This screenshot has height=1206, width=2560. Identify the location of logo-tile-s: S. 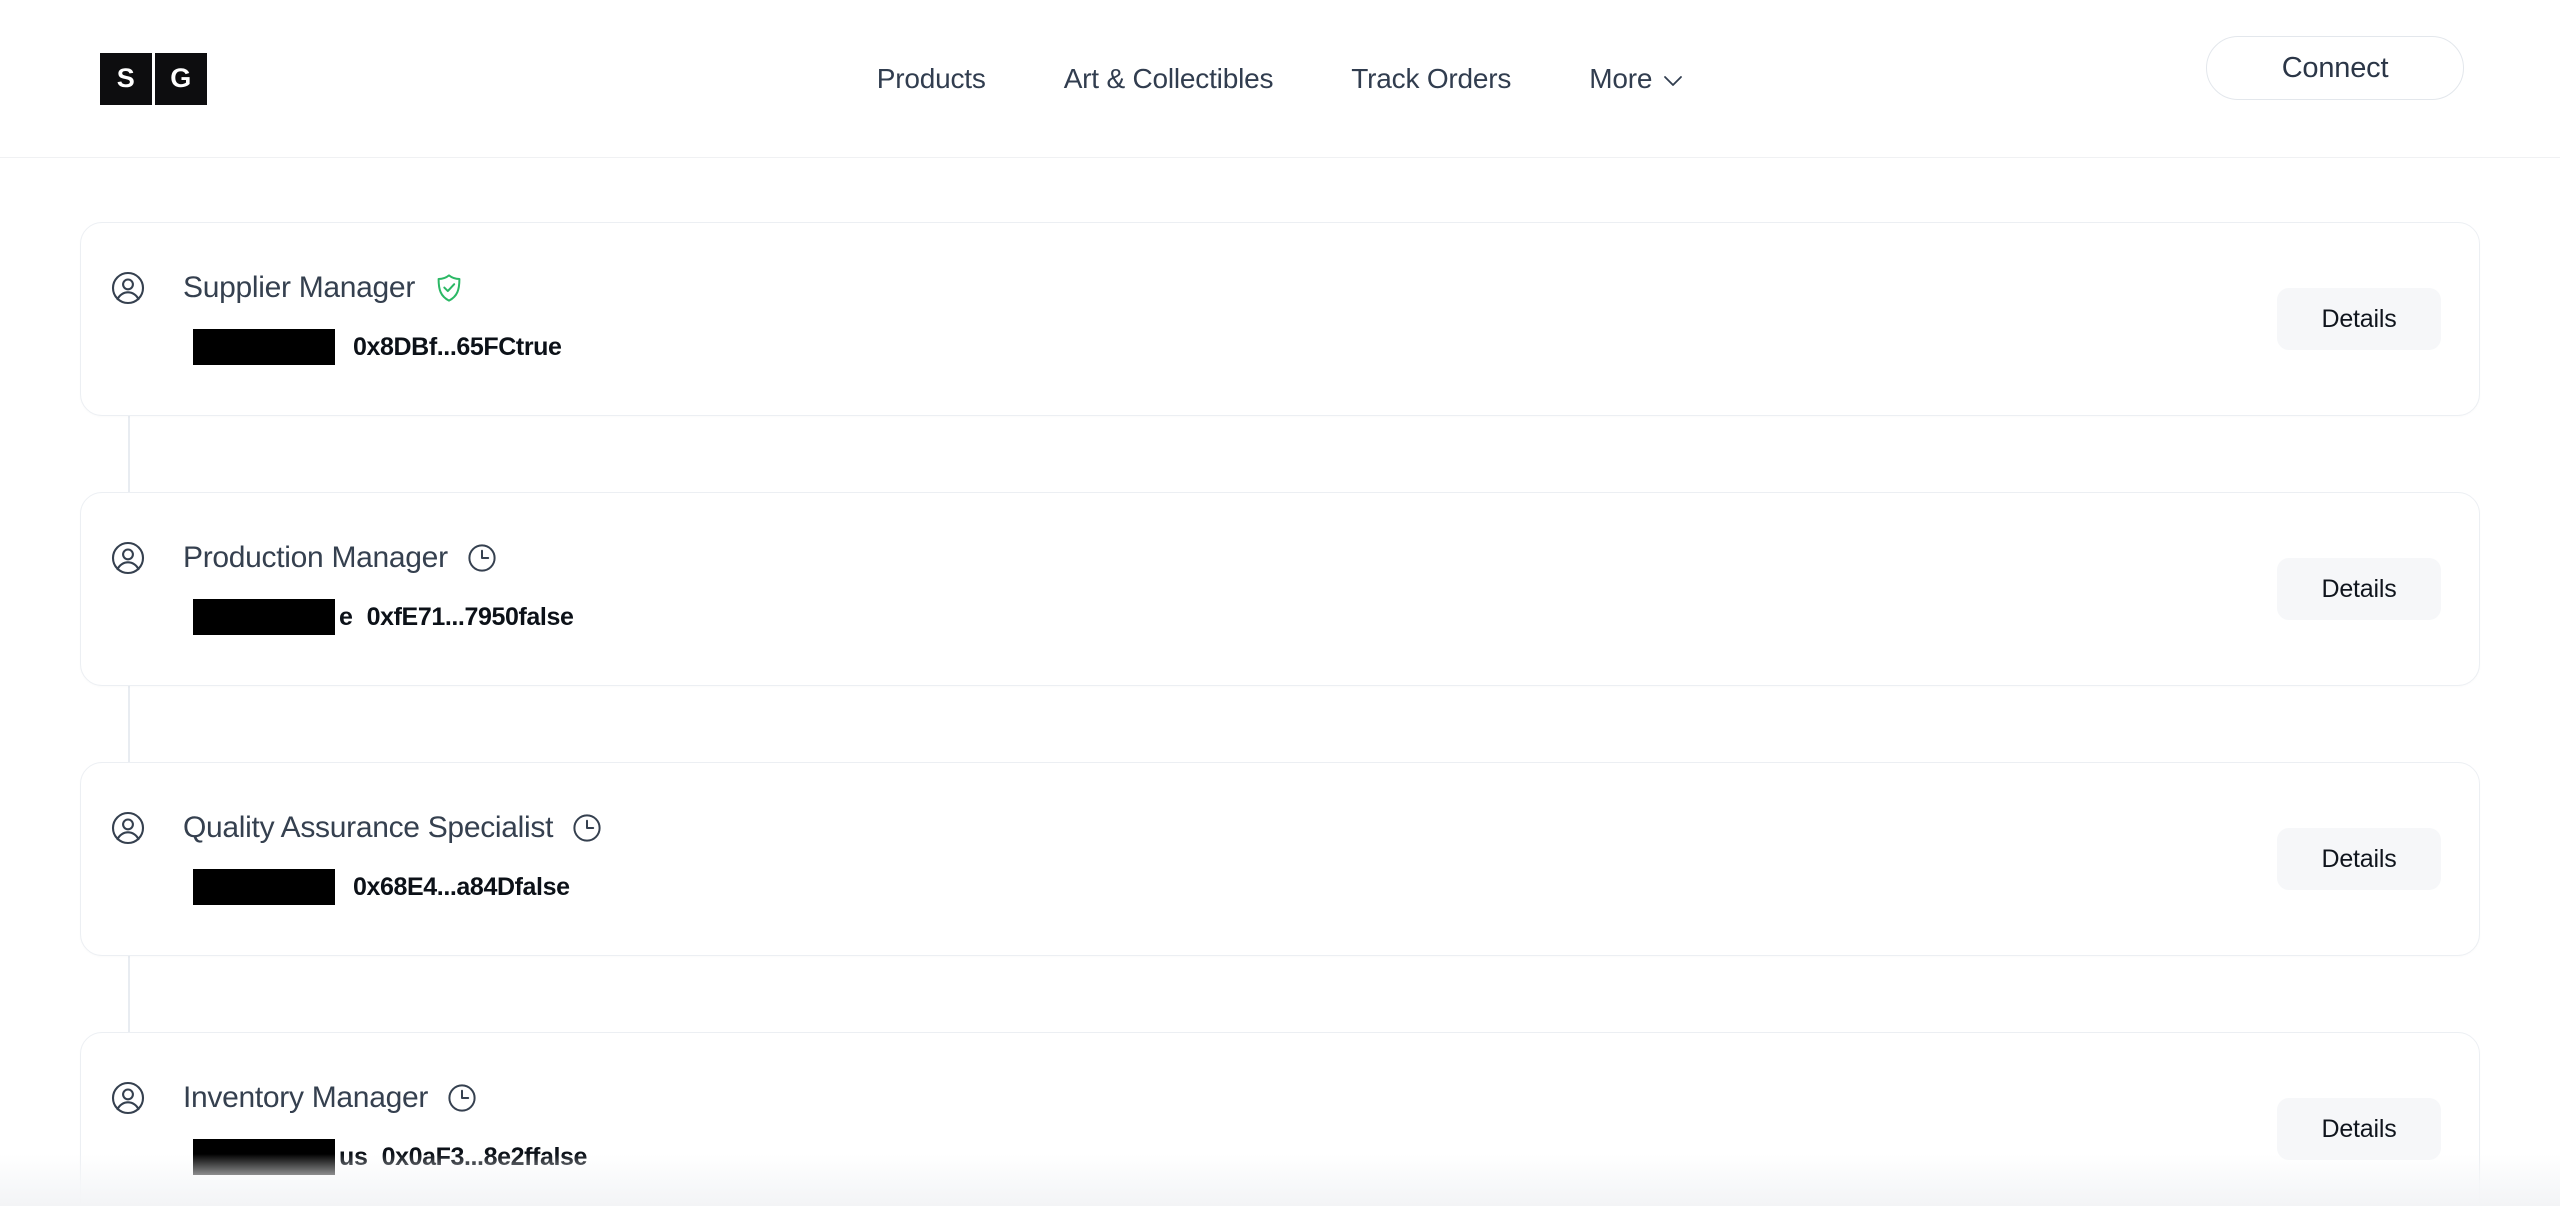
(126, 78).